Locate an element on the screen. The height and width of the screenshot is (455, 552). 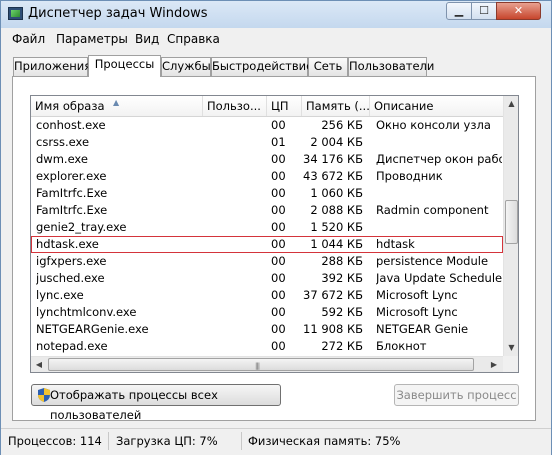
column-image-name-label: Имя образа is located at coordinates (70, 106).